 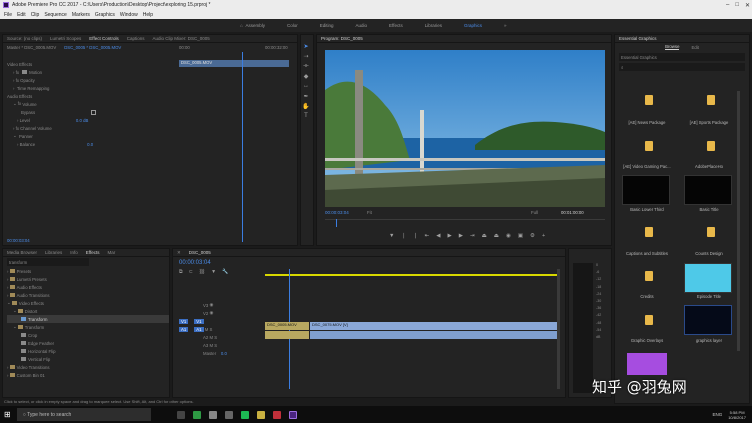 I want to click on eg-source-dropdown: Essential Graphics, so click(x=682, y=57).